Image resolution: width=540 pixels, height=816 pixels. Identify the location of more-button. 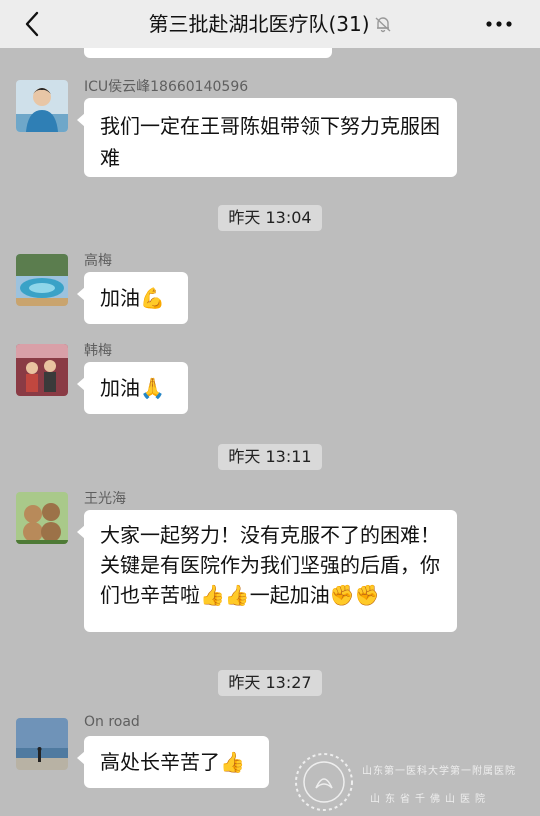
(499, 24).